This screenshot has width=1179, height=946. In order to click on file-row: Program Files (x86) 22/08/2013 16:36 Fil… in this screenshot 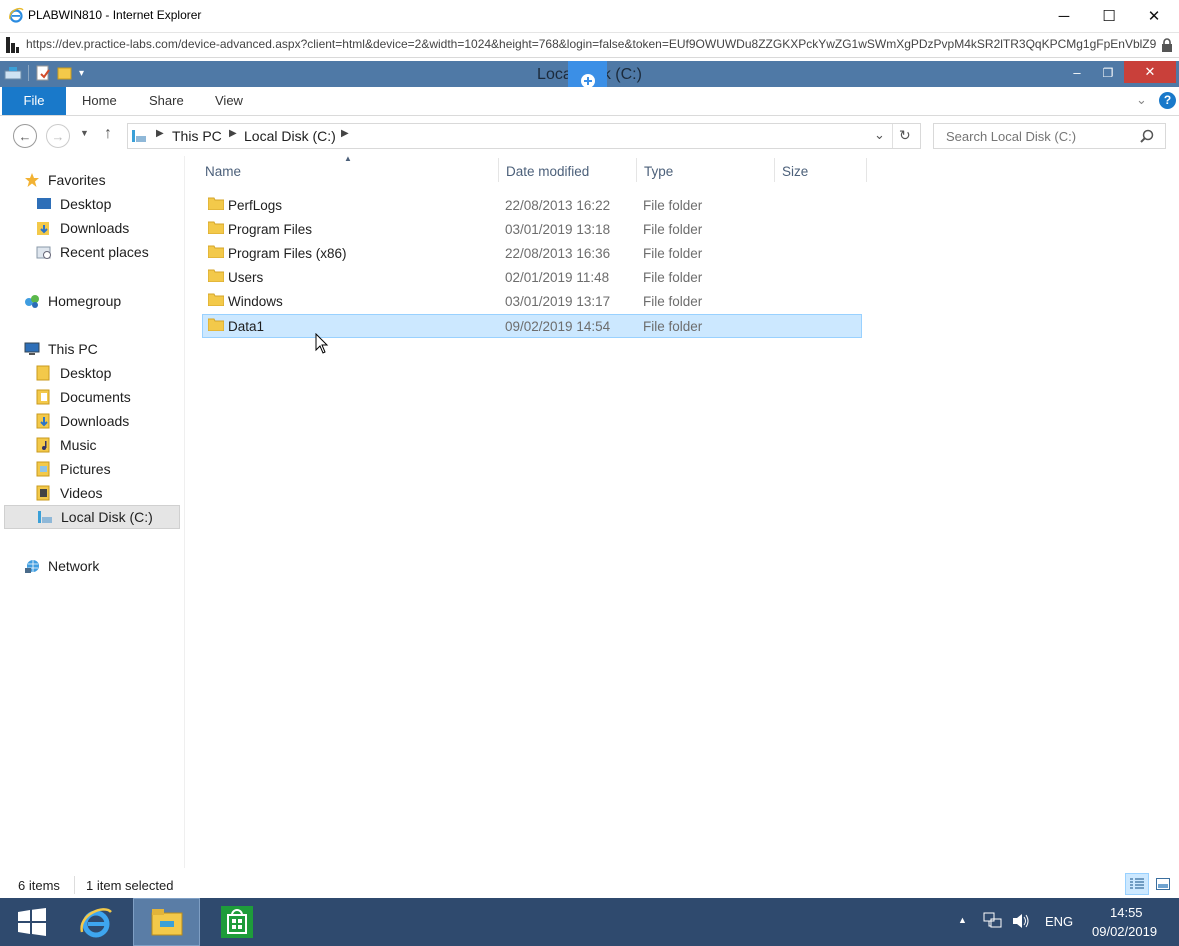, I will do `click(532, 253)`.